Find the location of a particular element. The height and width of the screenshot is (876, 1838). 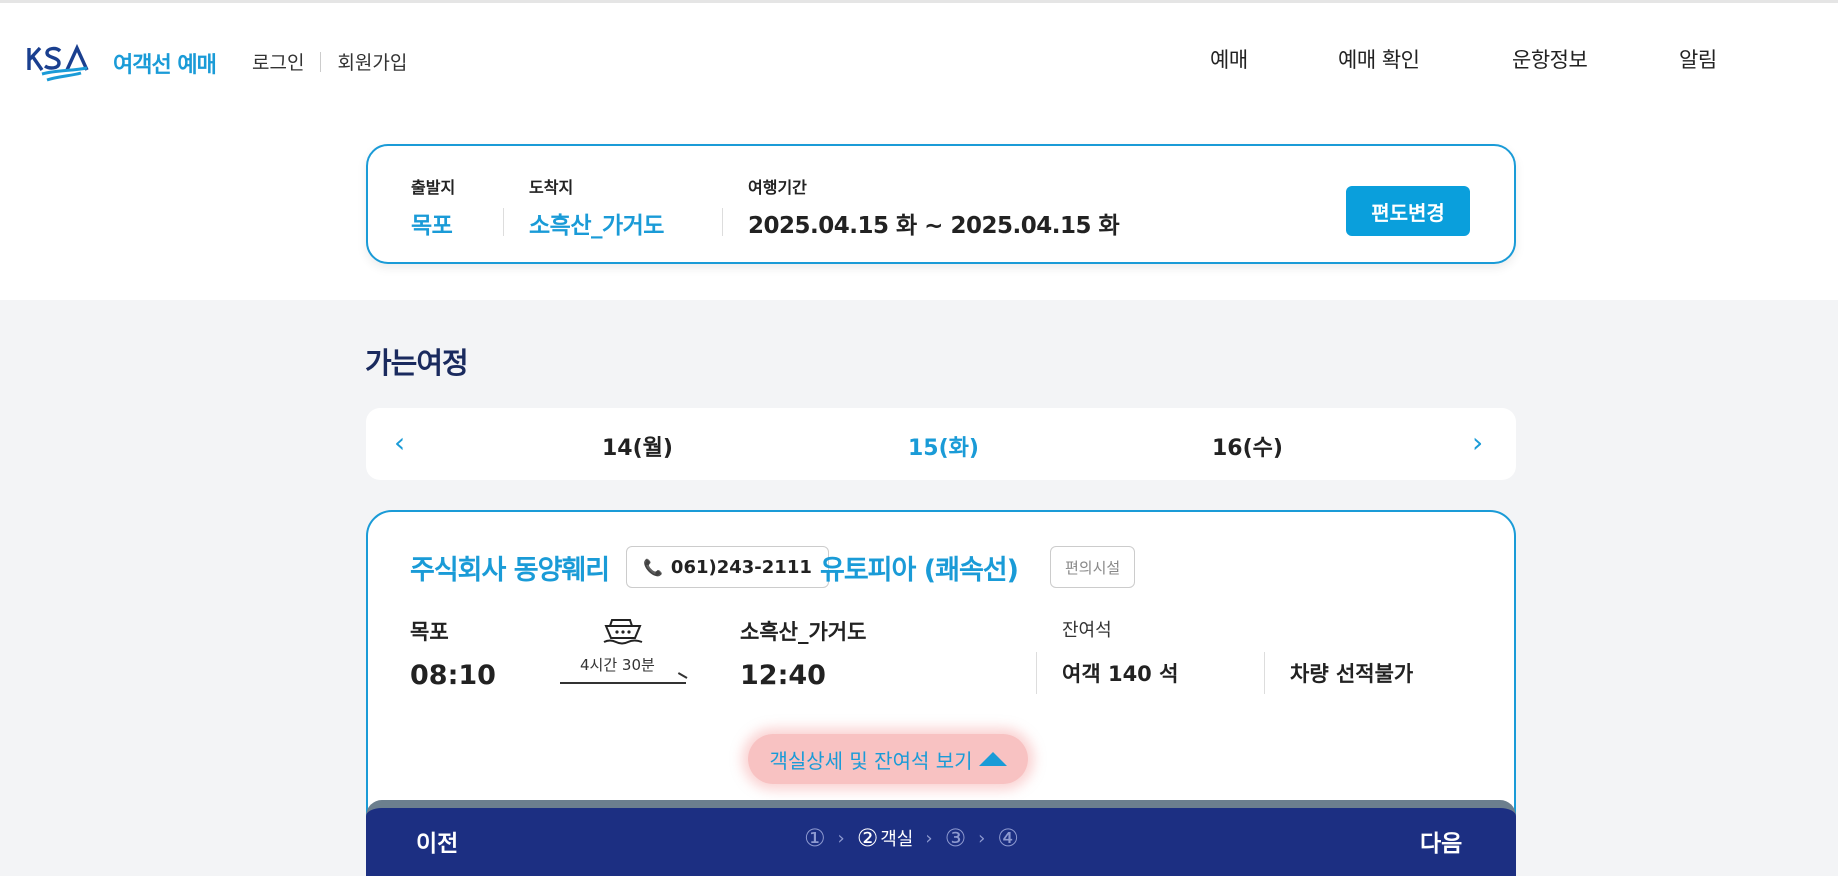

one-way-change-button: 편도변경 is located at coordinates (1408, 211).